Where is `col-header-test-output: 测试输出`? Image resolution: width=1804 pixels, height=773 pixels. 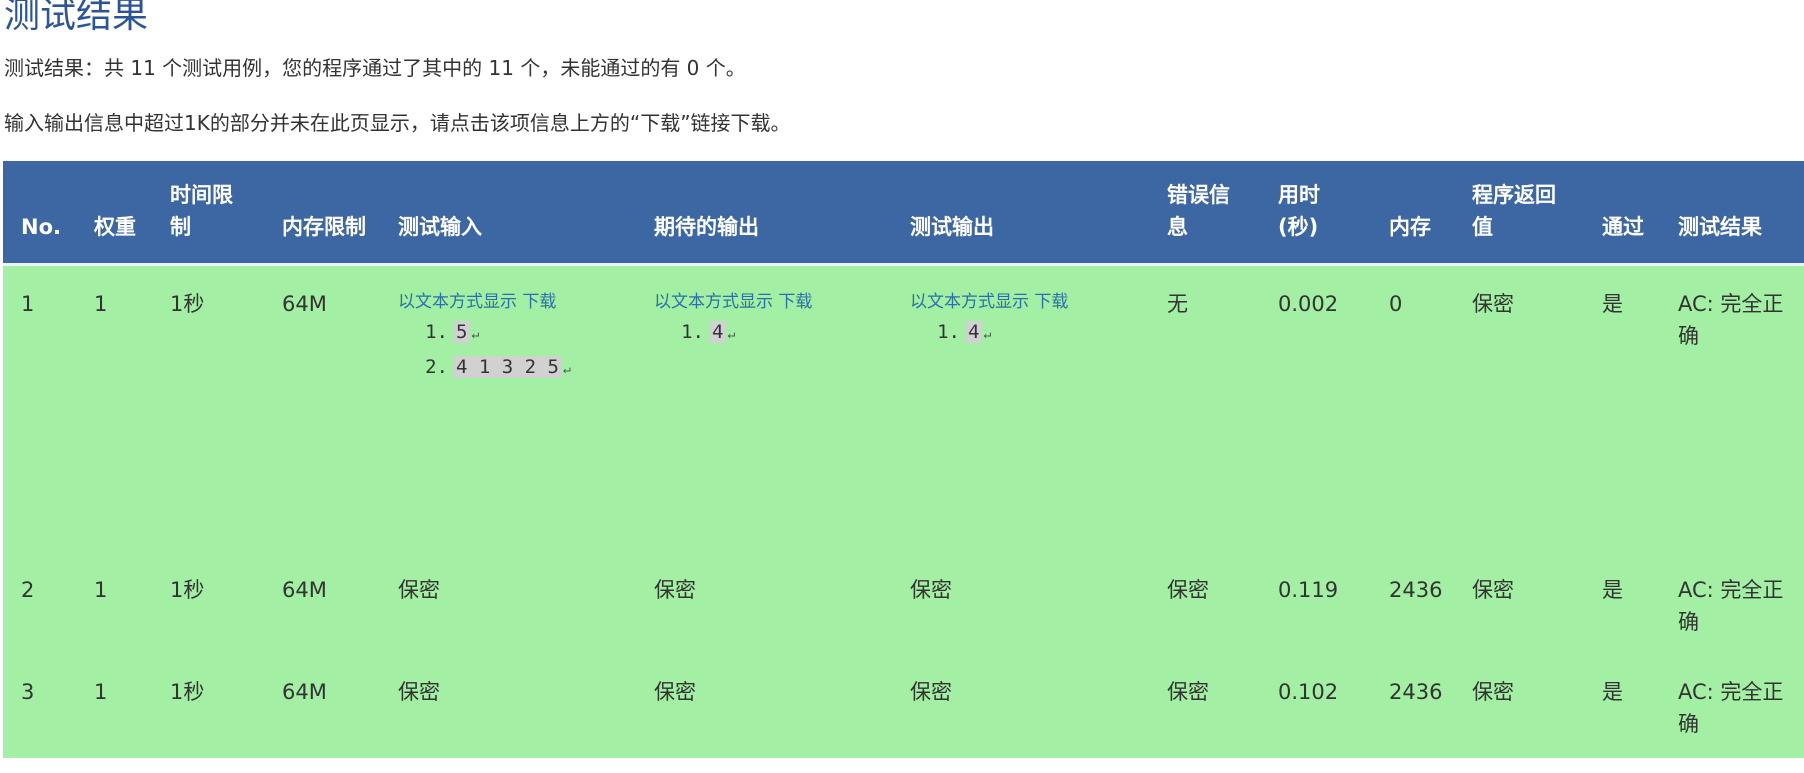 col-header-test-output: 测试输出 is located at coordinates (952, 226).